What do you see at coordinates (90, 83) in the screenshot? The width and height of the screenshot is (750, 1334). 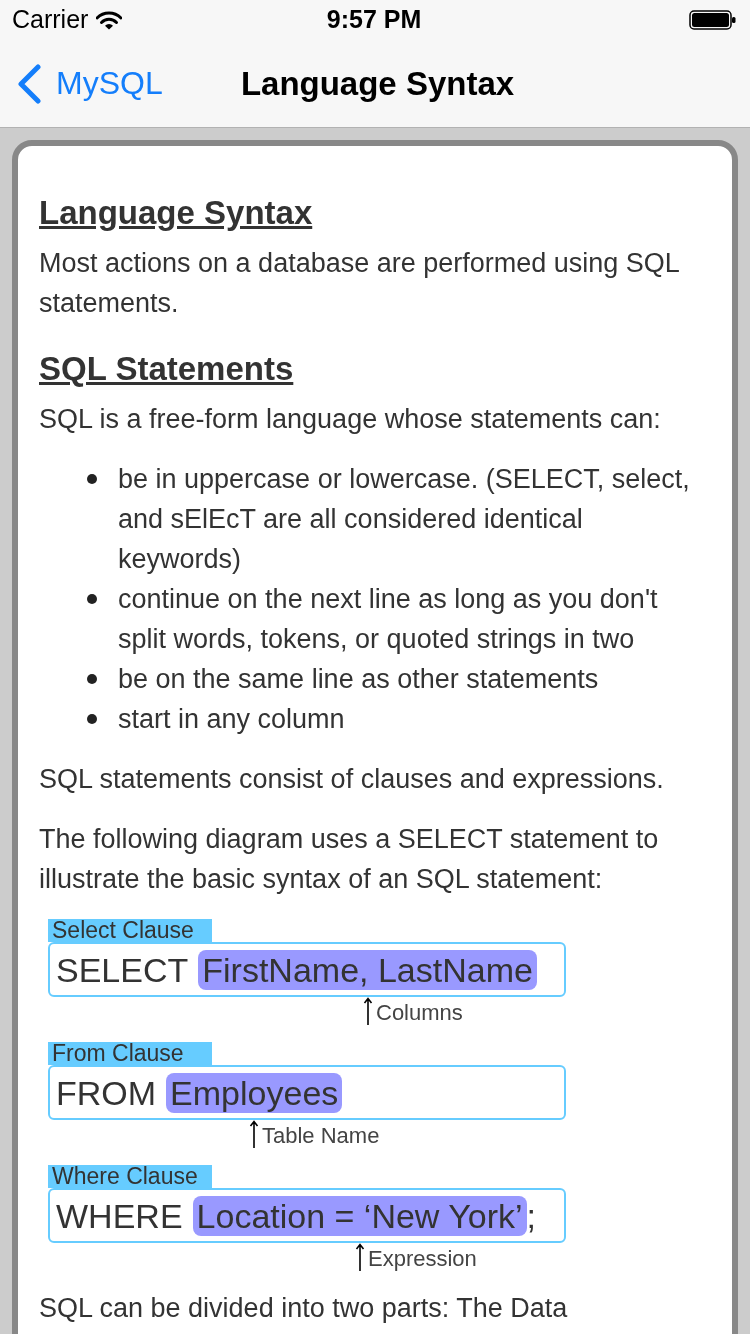 I see `back-button: MySQL` at bounding box center [90, 83].